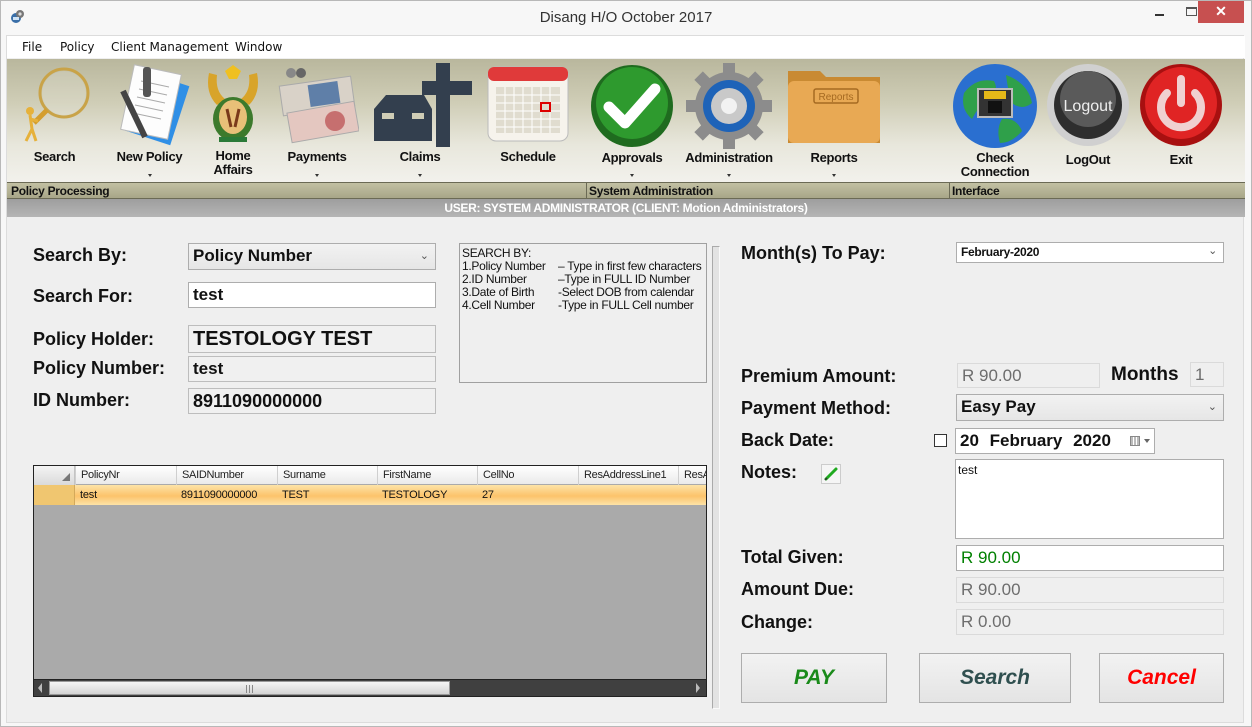 Image resolution: width=1252 pixels, height=727 pixels. I want to click on column-header-resaddressline1: ResAddressLine1, so click(628, 475).